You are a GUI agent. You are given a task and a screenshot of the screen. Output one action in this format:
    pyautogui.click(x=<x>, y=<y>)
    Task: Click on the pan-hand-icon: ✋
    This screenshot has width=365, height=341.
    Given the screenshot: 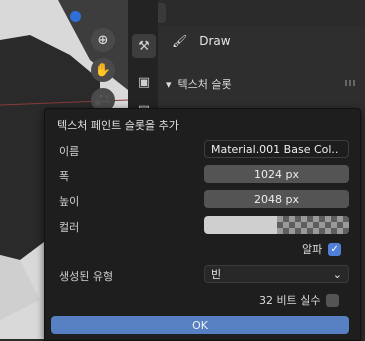 What is the action you would take?
    pyautogui.click(x=103, y=70)
    